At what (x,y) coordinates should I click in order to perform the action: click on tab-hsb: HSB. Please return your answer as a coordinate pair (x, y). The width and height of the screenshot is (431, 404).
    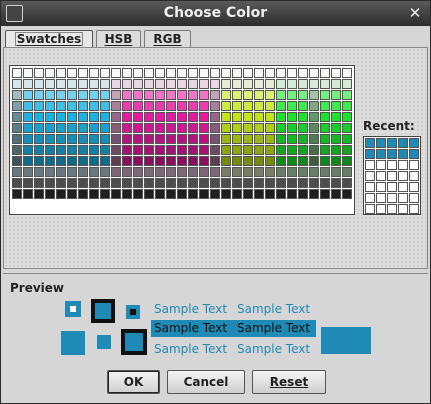
    Looking at the image, I should click on (118, 39).